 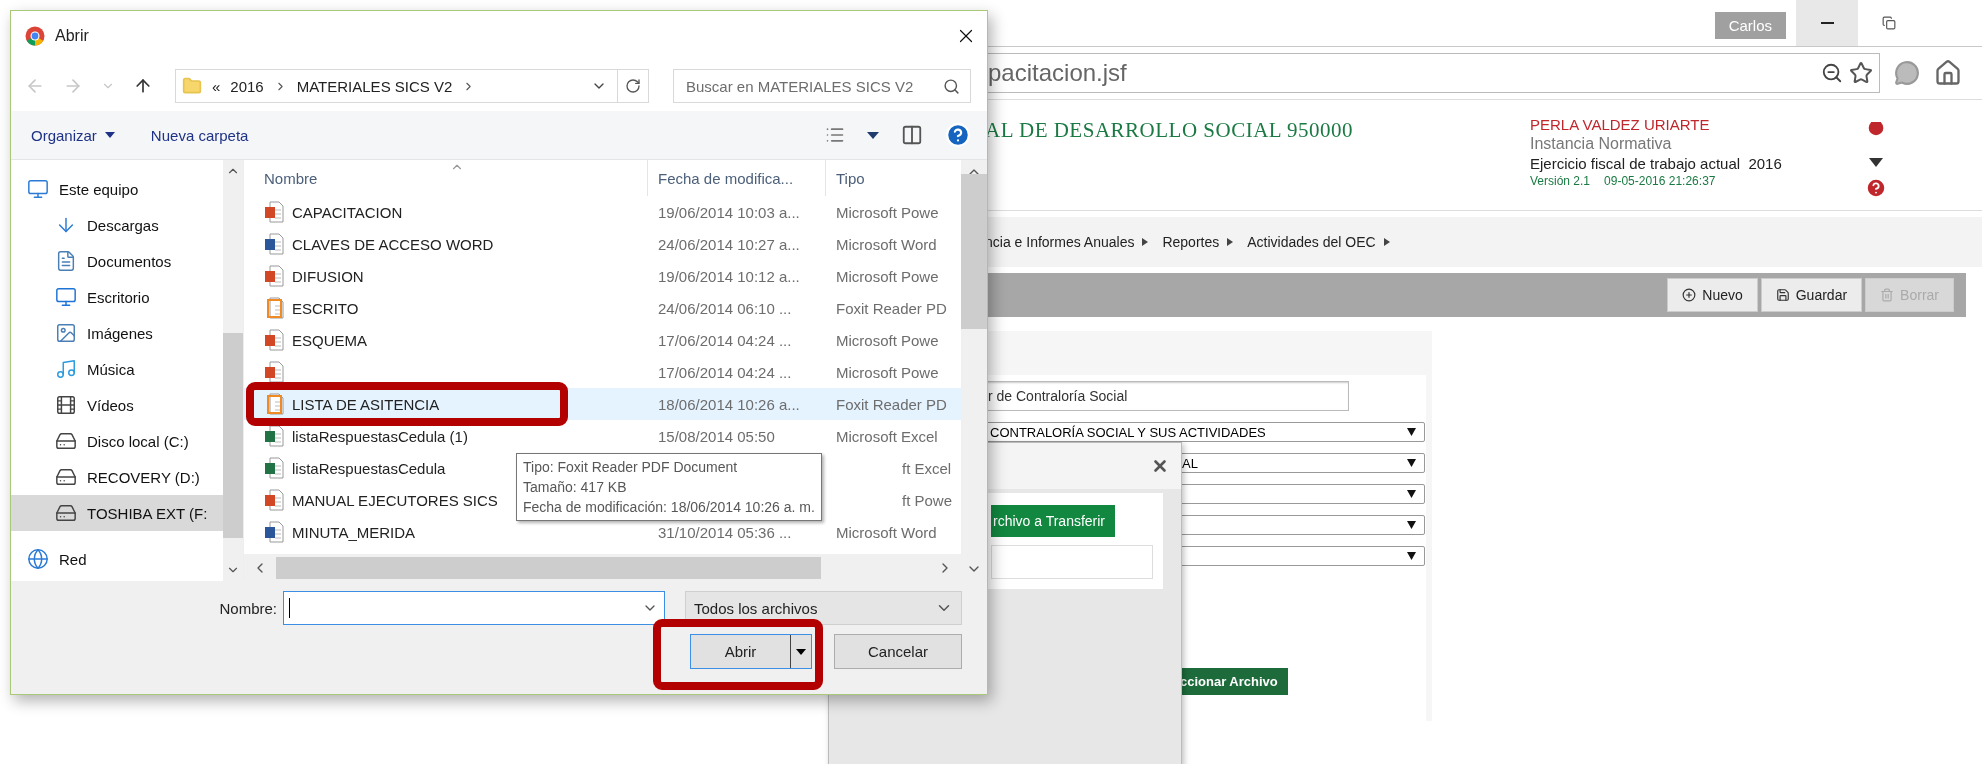 I want to click on tooltip-line: Tipo: Foxit Reader PDF Document, so click(x=631, y=467).